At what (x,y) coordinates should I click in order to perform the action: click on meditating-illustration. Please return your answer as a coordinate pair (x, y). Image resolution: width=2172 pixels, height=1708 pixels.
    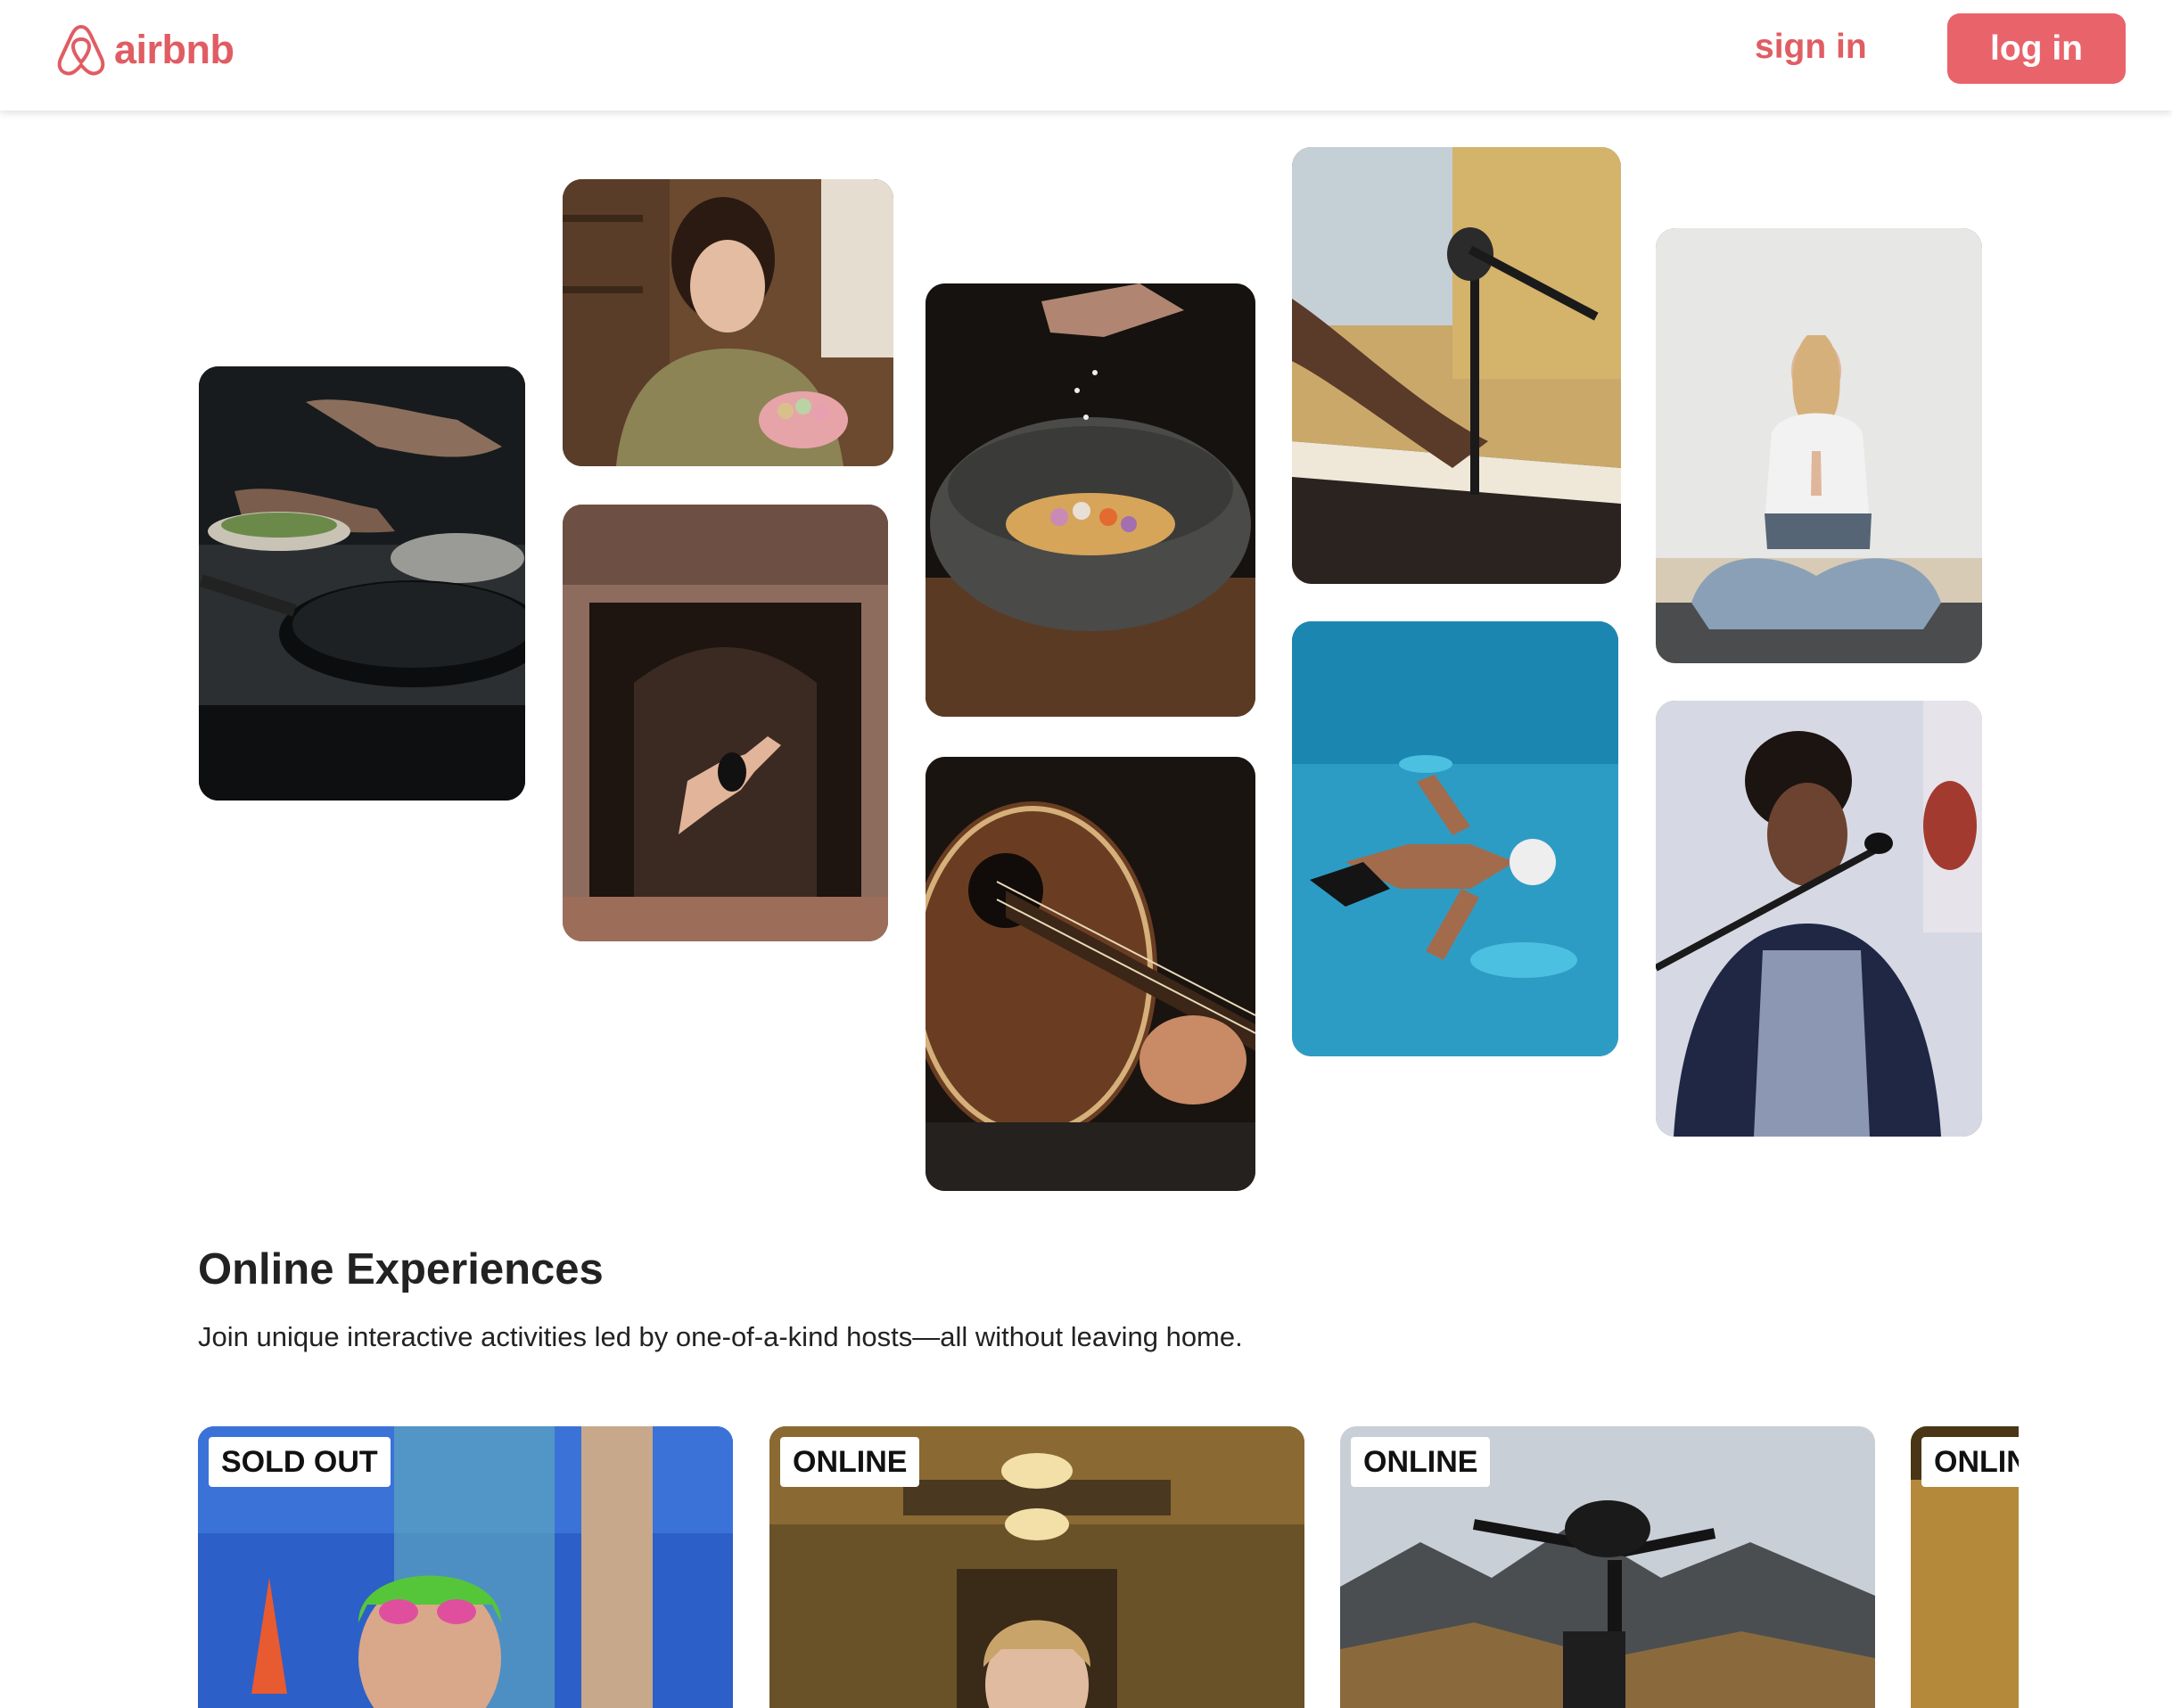
    Looking at the image, I should click on (1819, 445).